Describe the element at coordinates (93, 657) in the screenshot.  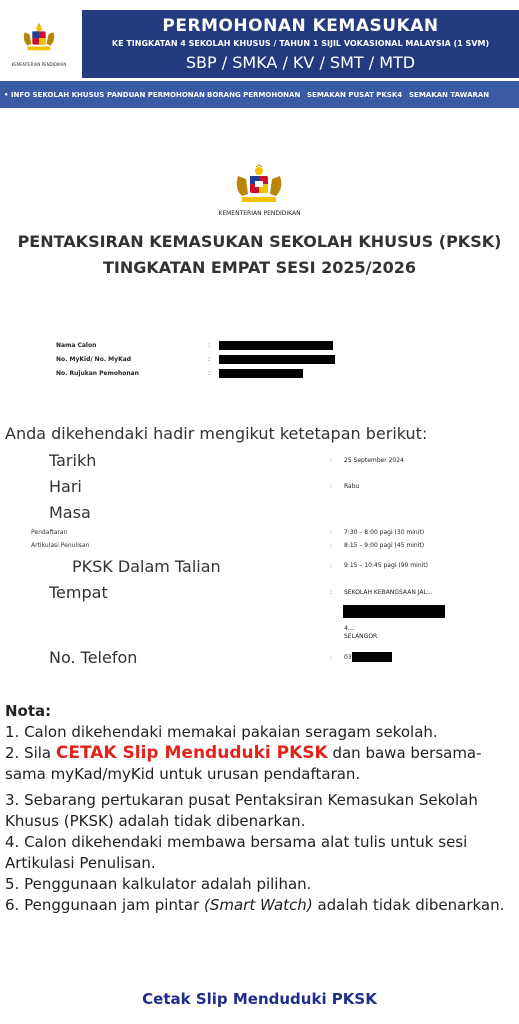
I see `telefon-label: No. Telefon` at that location.